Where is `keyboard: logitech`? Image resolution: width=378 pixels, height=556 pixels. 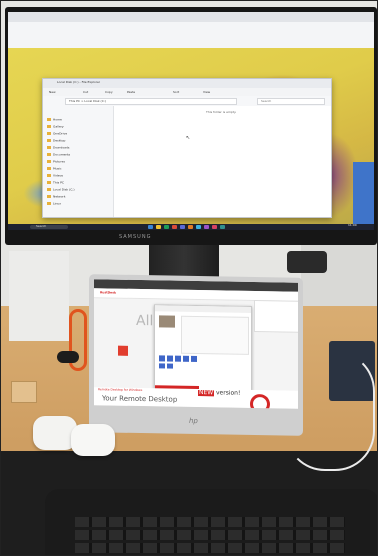
keyboard: logitech is located at coordinates (211, 522).